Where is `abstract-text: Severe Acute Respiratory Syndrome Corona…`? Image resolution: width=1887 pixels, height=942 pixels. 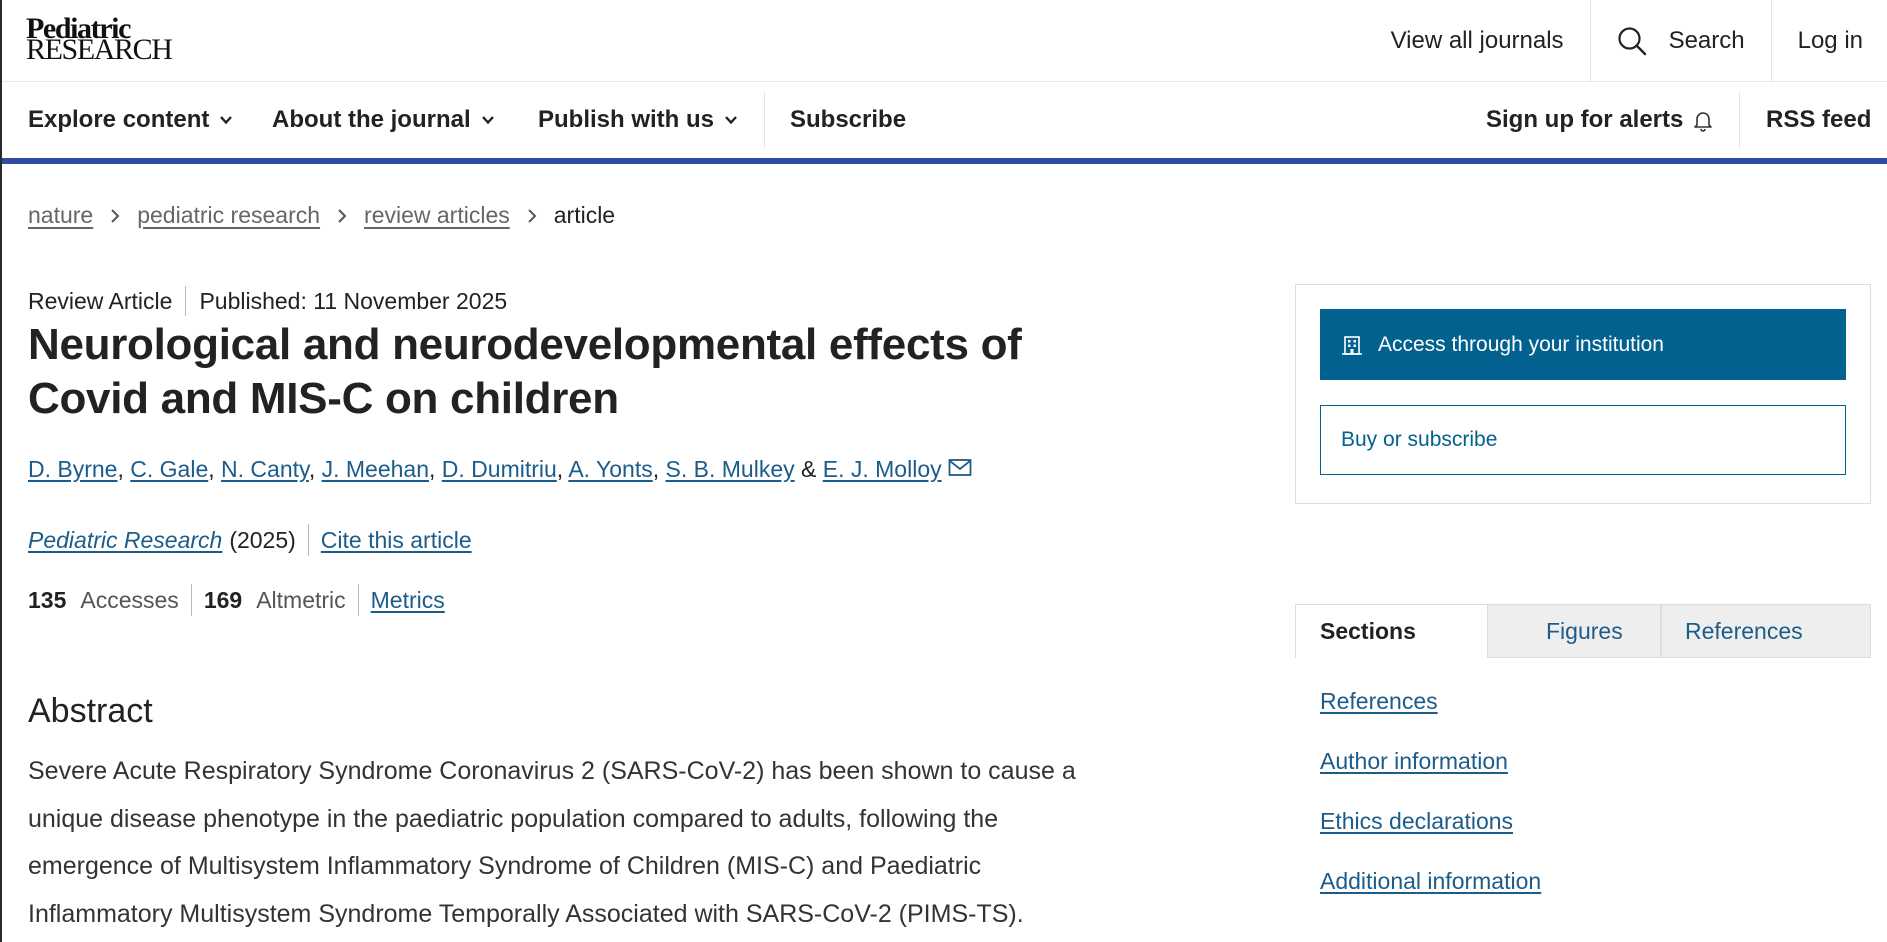 abstract-text: Severe Acute Respiratory Syndrome Corona… is located at coordinates (598, 843).